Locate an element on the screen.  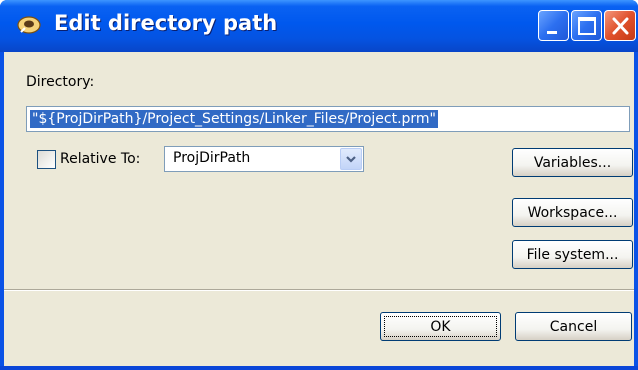
chevron-down-icon is located at coordinates (351, 159).